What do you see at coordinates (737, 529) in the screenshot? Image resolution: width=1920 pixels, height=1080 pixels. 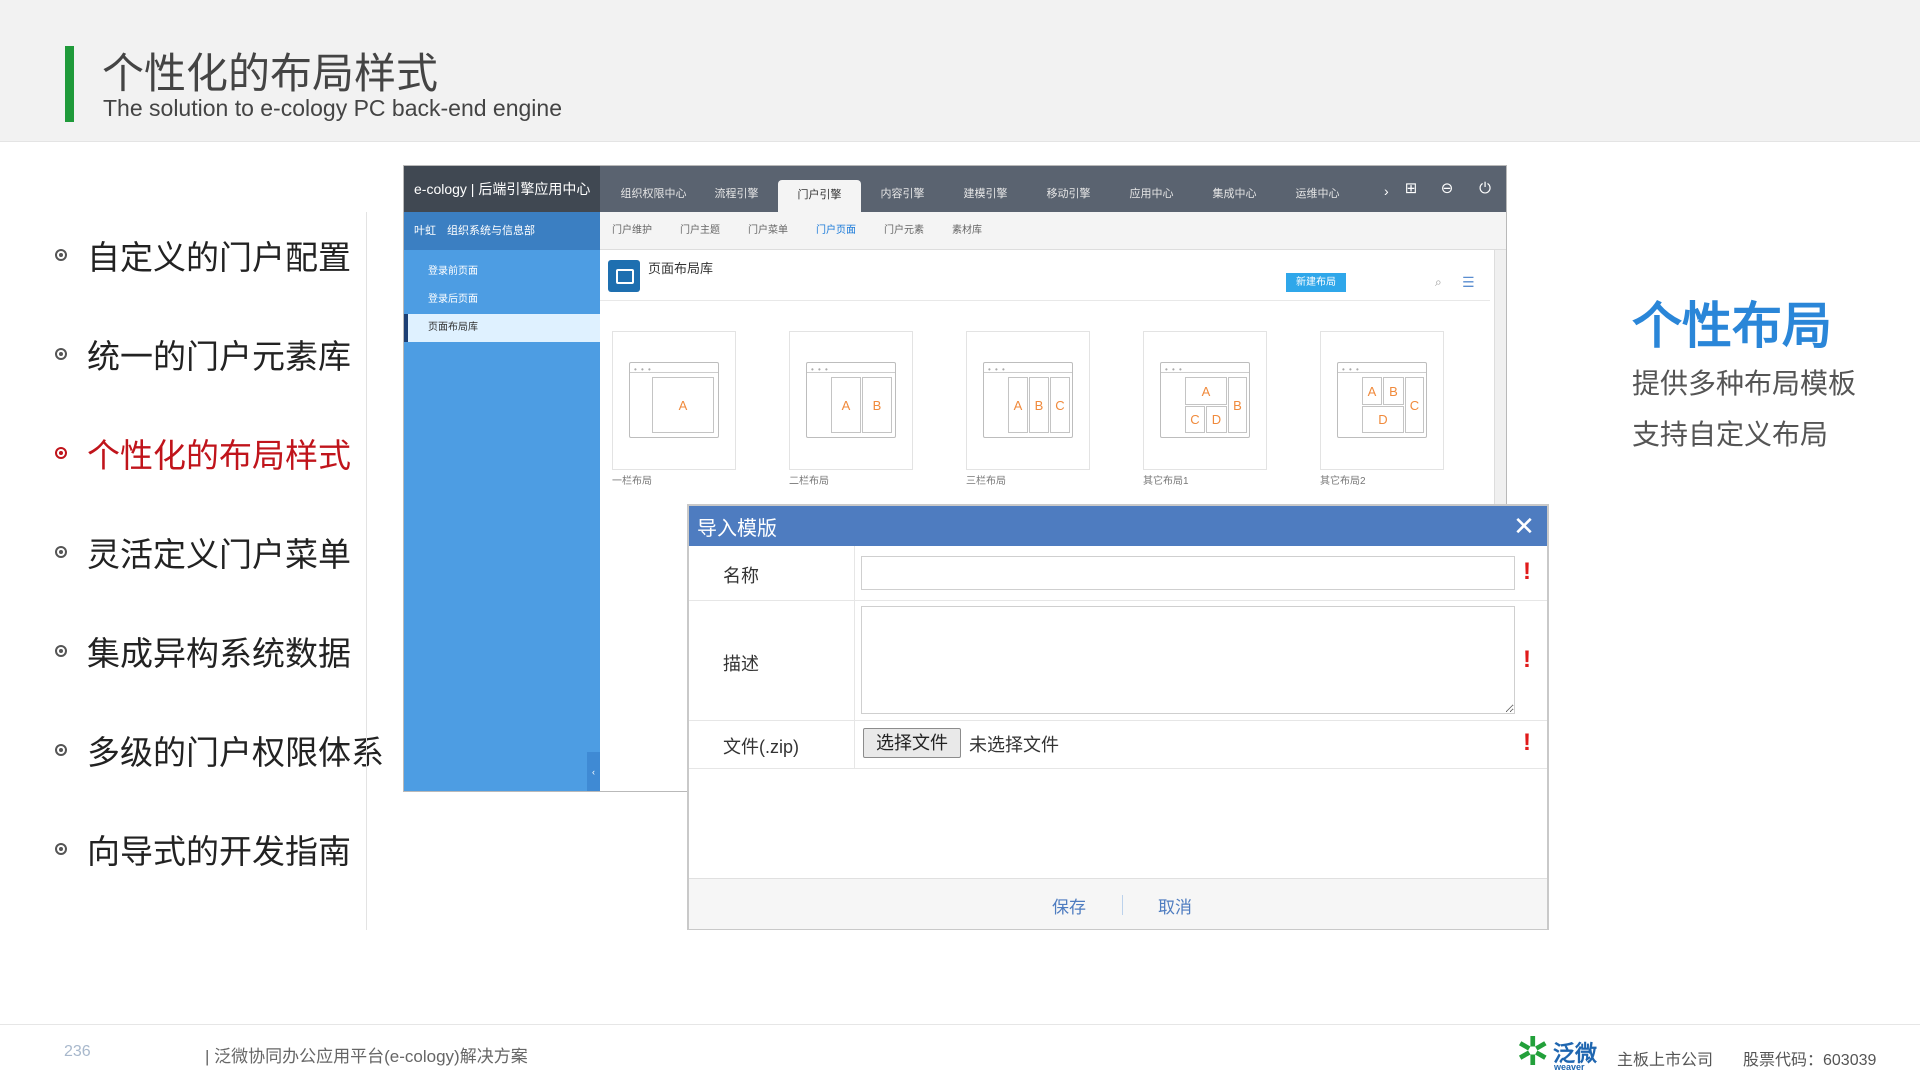 I see `dialog-title: 导入模版` at bounding box center [737, 529].